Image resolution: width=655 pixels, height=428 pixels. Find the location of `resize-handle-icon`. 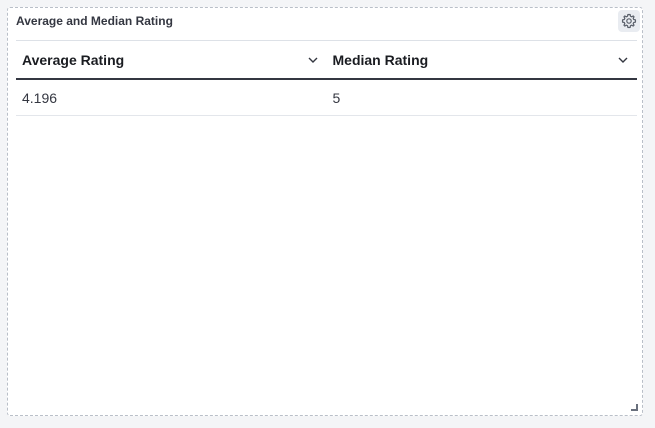

resize-handle-icon is located at coordinates (634, 407).